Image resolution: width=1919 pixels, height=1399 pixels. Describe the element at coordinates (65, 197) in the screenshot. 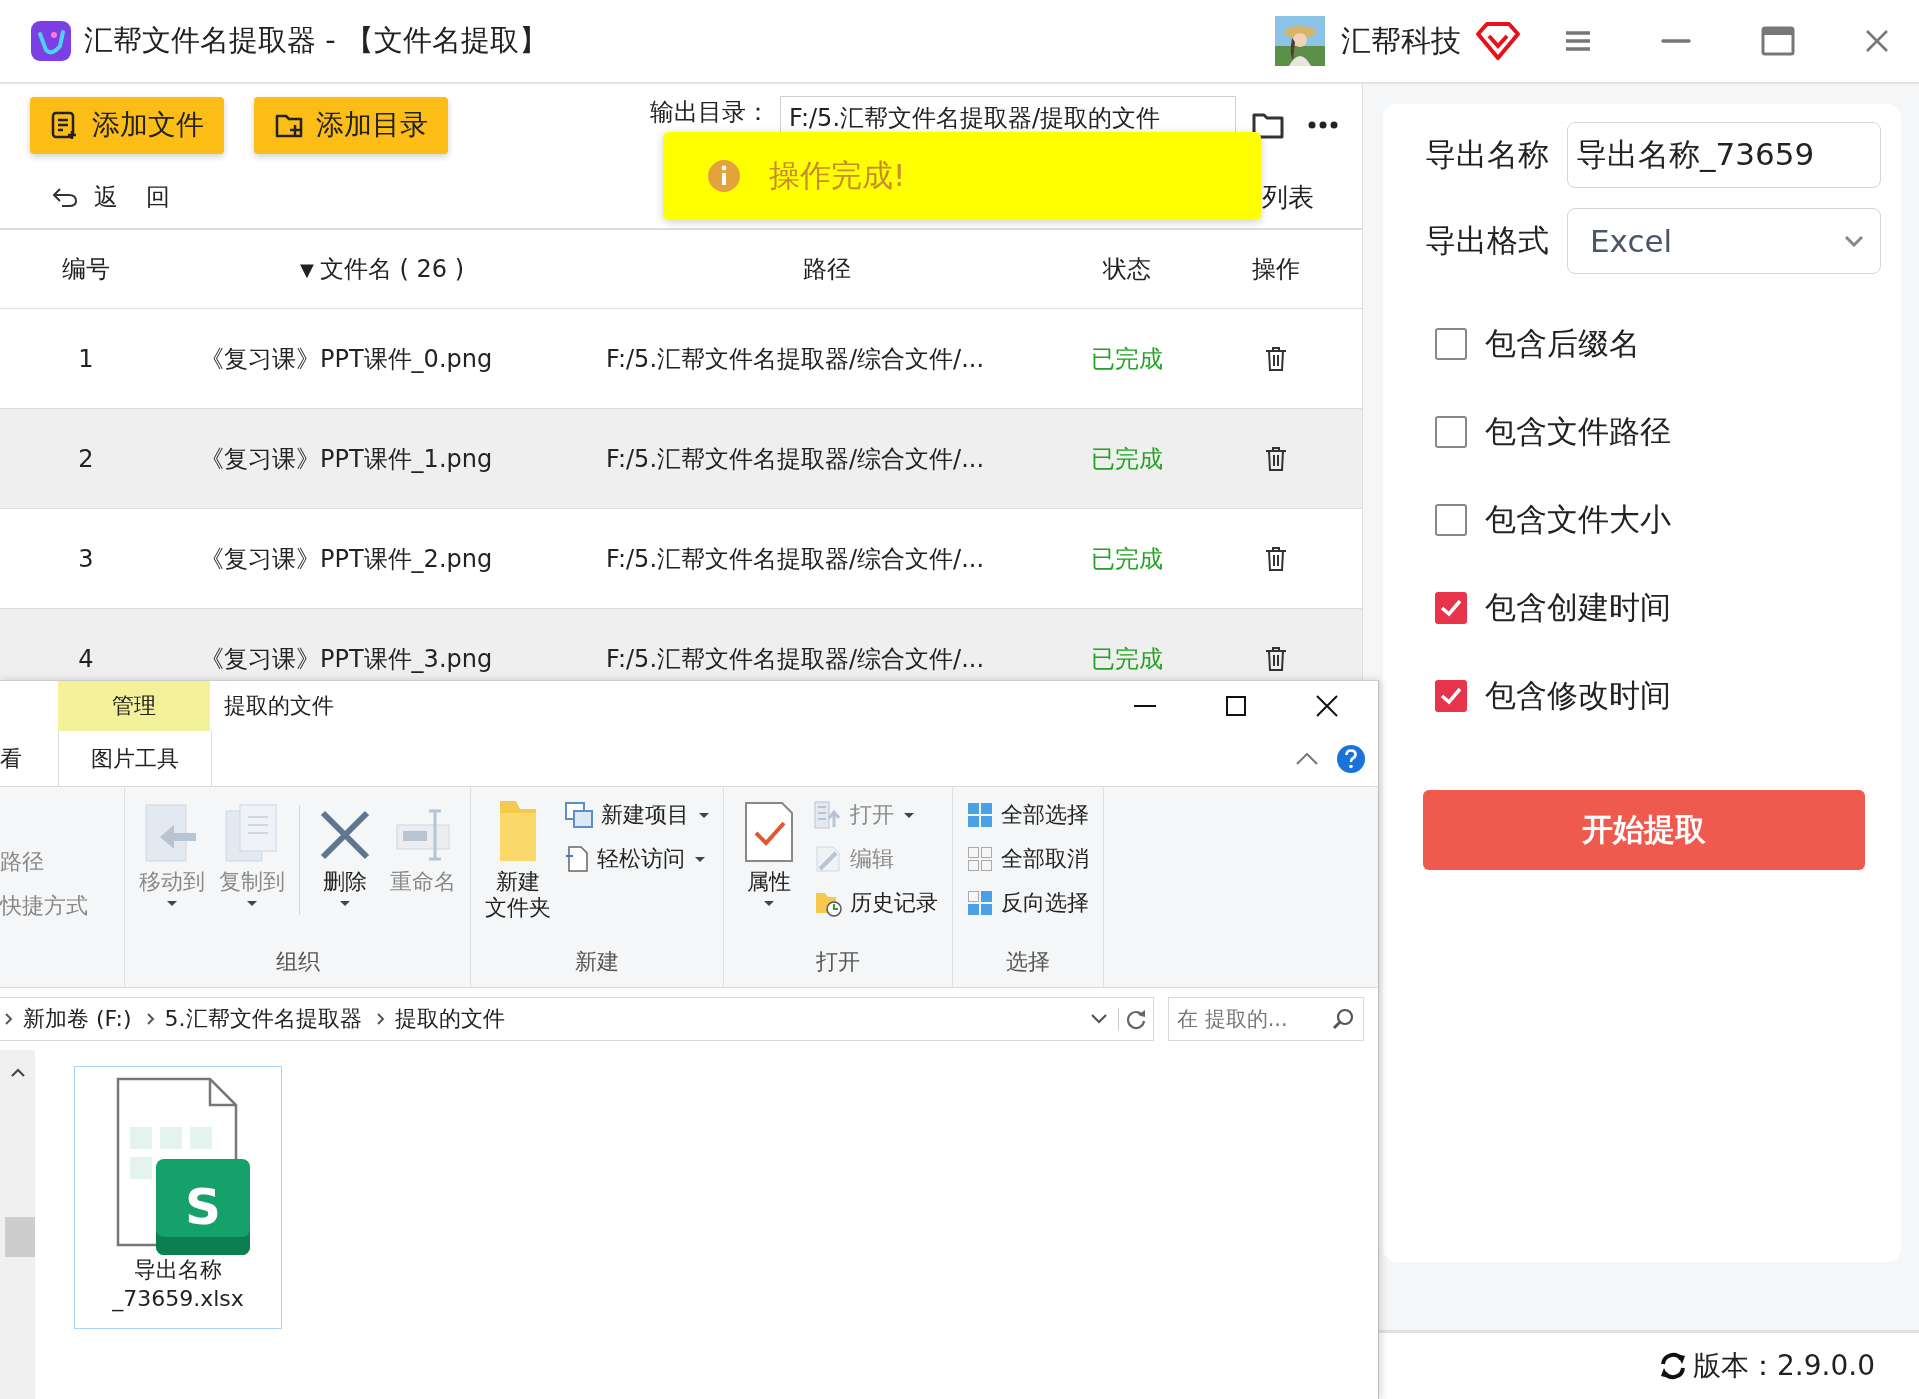

I see `back-arrow-icon` at that location.